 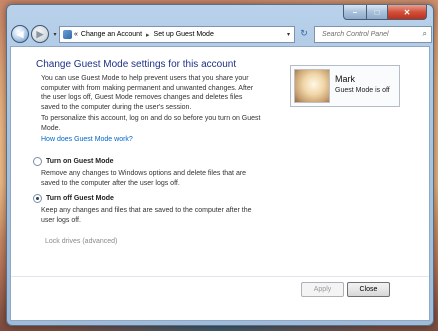 I want to click on radio-button-selected, so click(x=37, y=198).